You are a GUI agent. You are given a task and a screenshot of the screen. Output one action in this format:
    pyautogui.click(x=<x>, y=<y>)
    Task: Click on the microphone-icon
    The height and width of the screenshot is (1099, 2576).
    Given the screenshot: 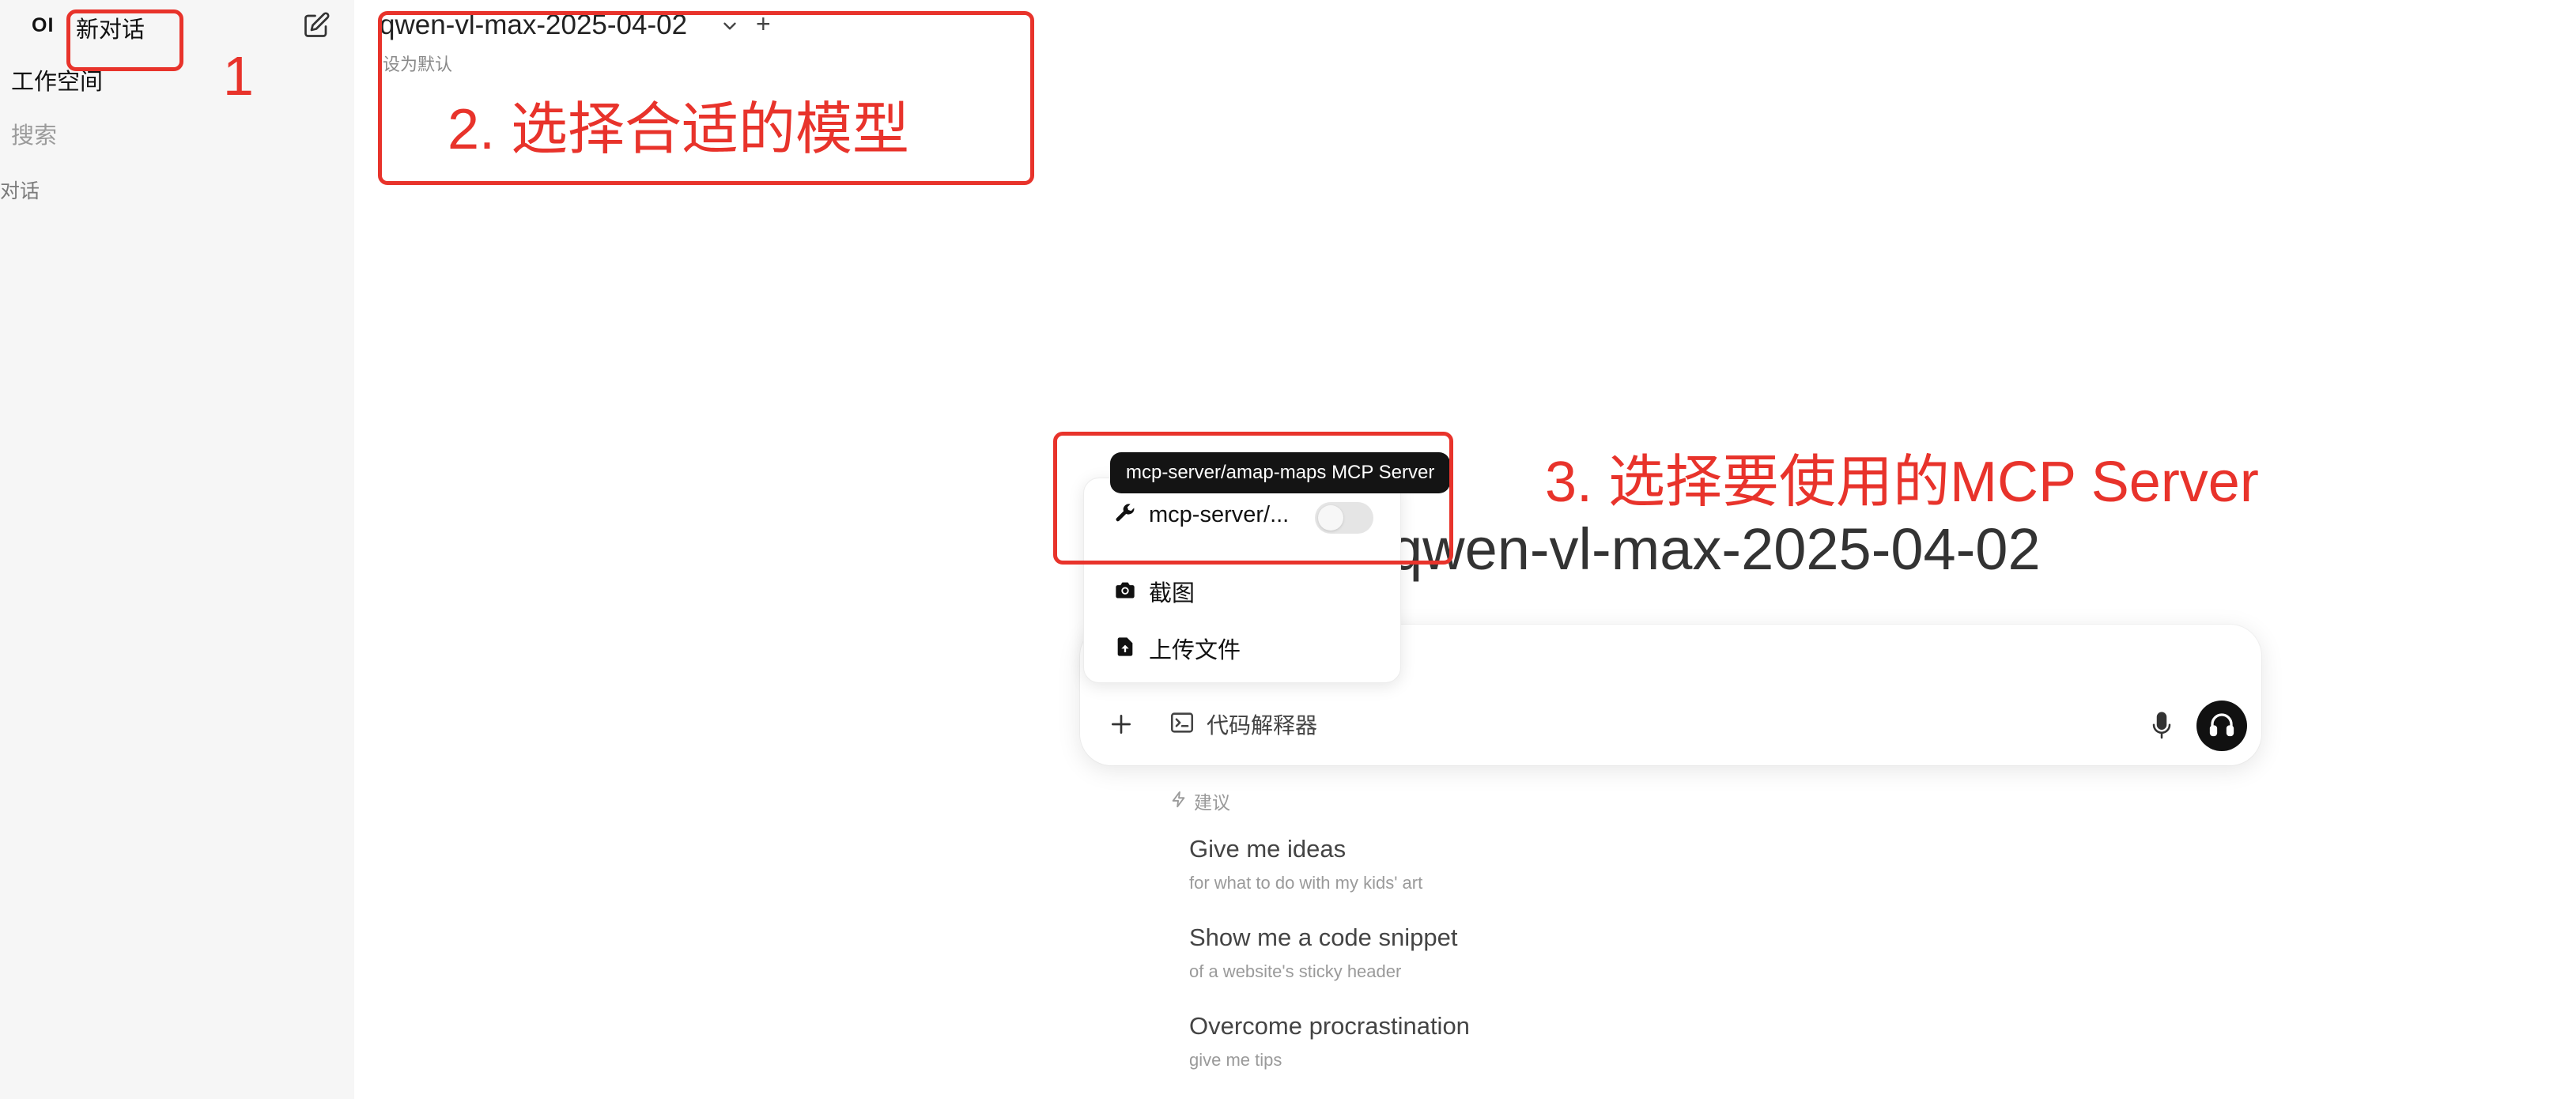 What is the action you would take?
    pyautogui.click(x=2162, y=725)
    